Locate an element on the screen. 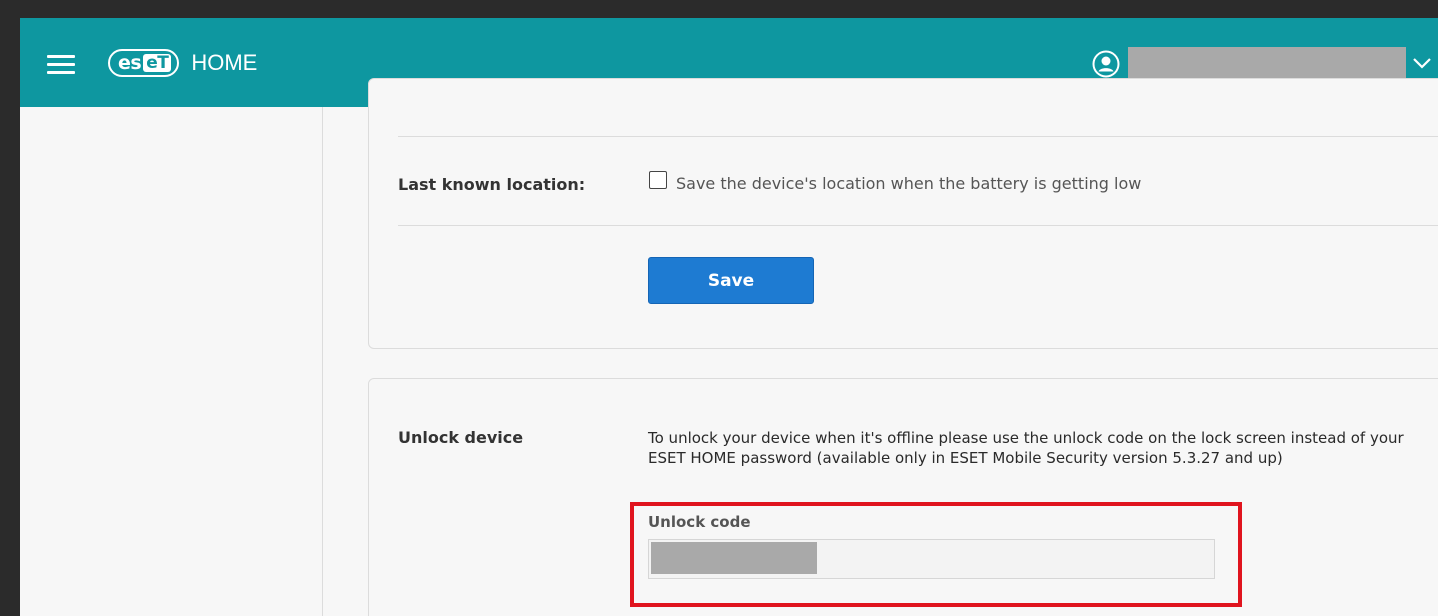 This screenshot has width=1438, height=616. eset-home-logo: es eT HOME is located at coordinates (182, 63).